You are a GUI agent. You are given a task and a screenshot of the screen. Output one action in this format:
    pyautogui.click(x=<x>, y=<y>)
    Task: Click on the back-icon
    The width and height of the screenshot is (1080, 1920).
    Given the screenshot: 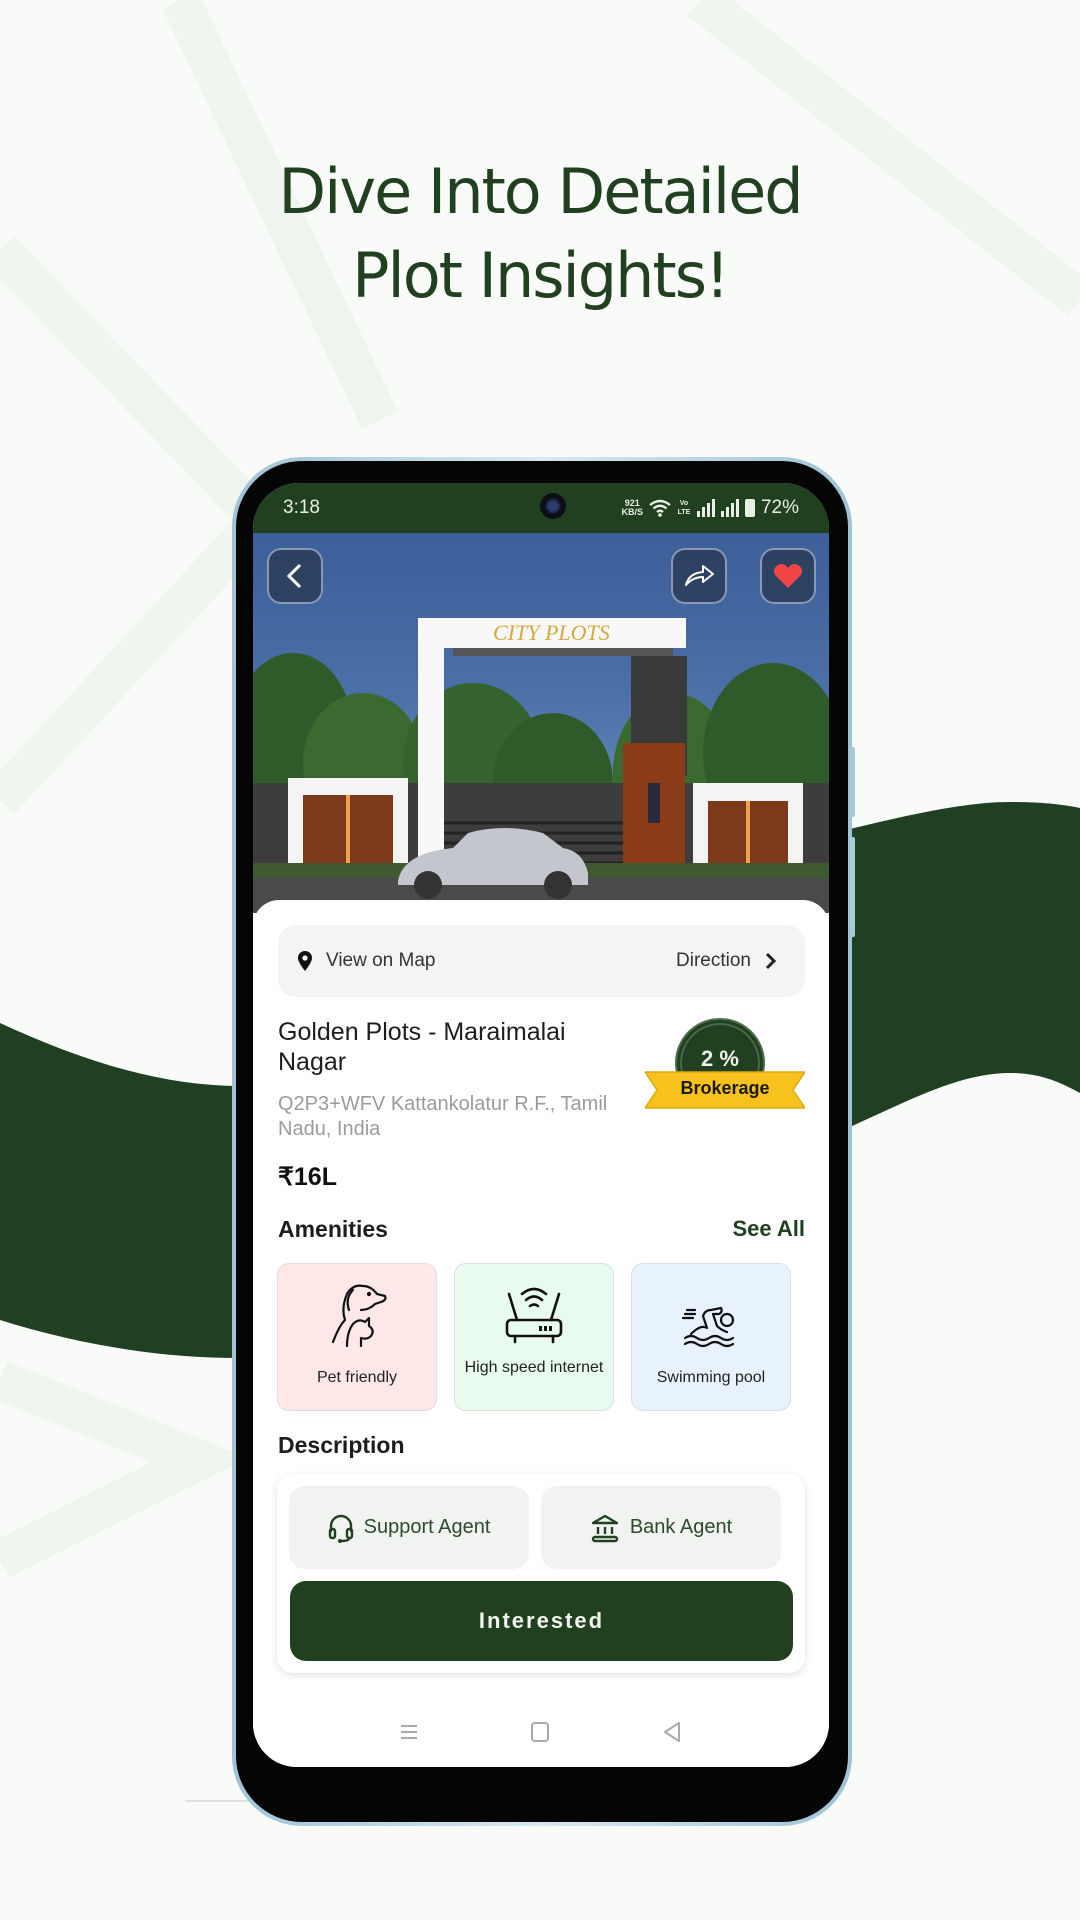 What is the action you would take?
    pyautogui.click(x=672, y=1732)
    